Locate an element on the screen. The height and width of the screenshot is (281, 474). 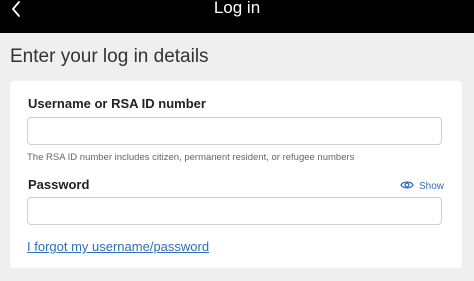
username-input is located at coordinates (234, 131).